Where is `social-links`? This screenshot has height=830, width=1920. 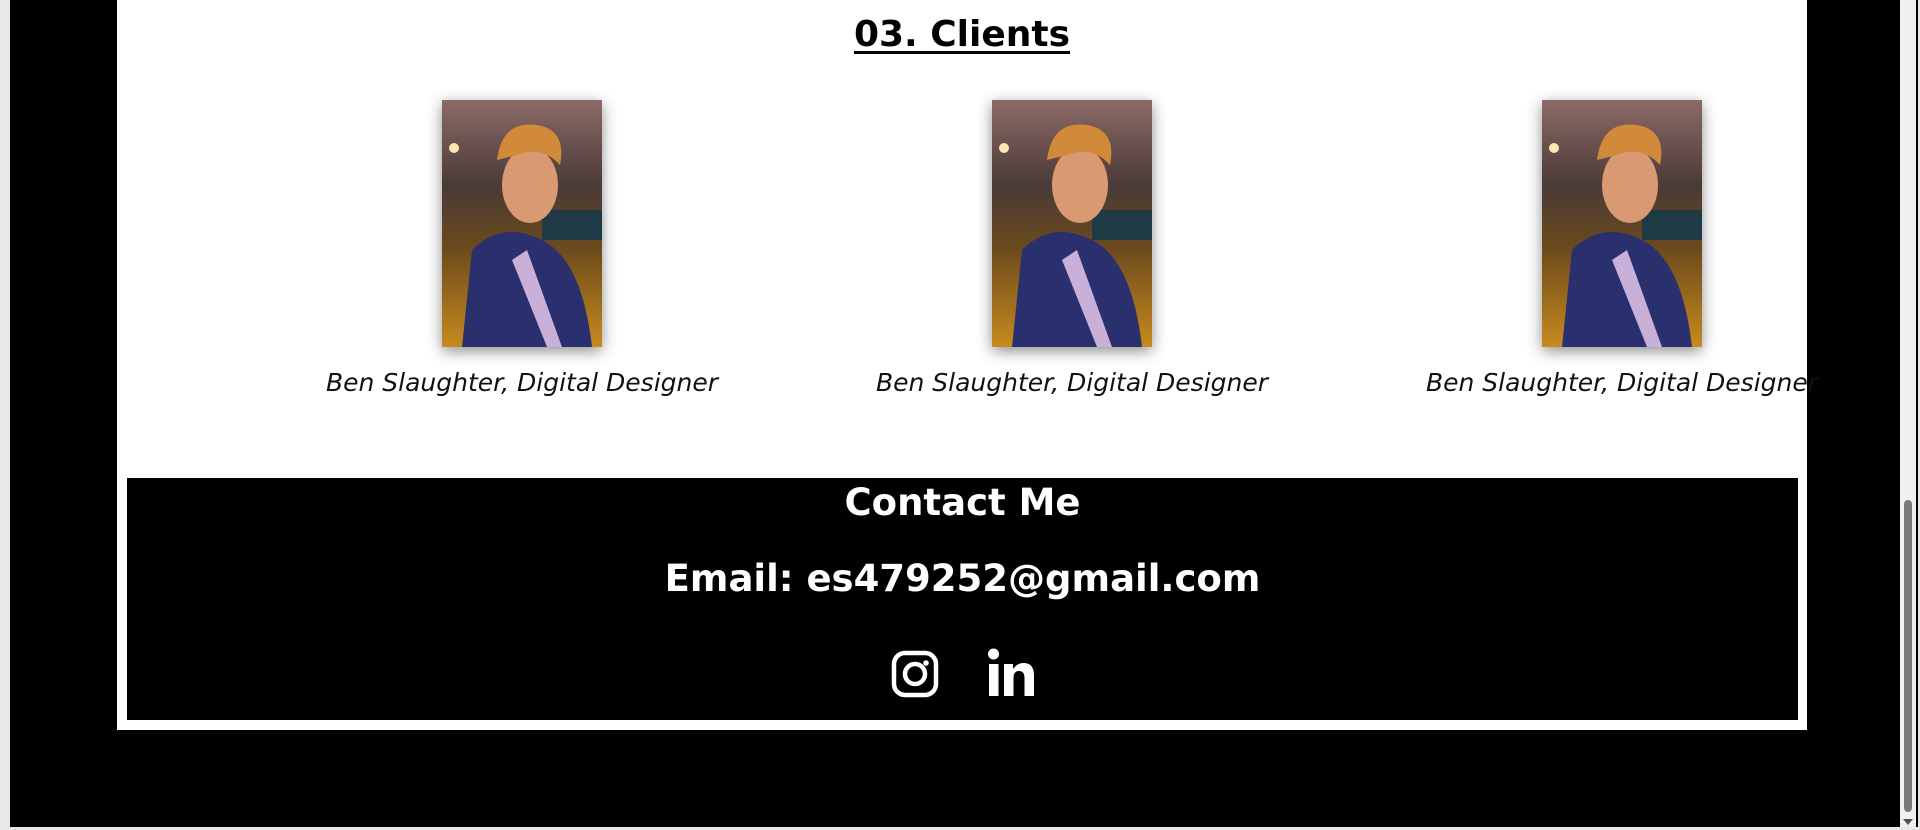 social-links is located at coordinates (962, 674).